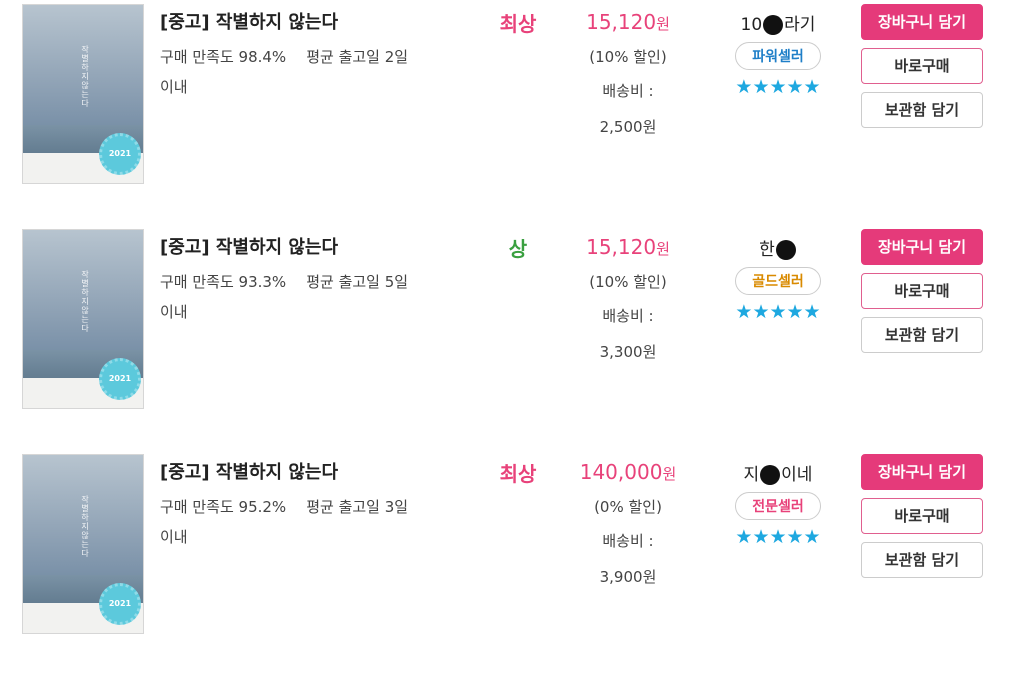 Image resolution: width=1024 pixels, height=675 pixels. I want to click on avg-ship-days: 평균 출고일 2일, so click(357, 57).